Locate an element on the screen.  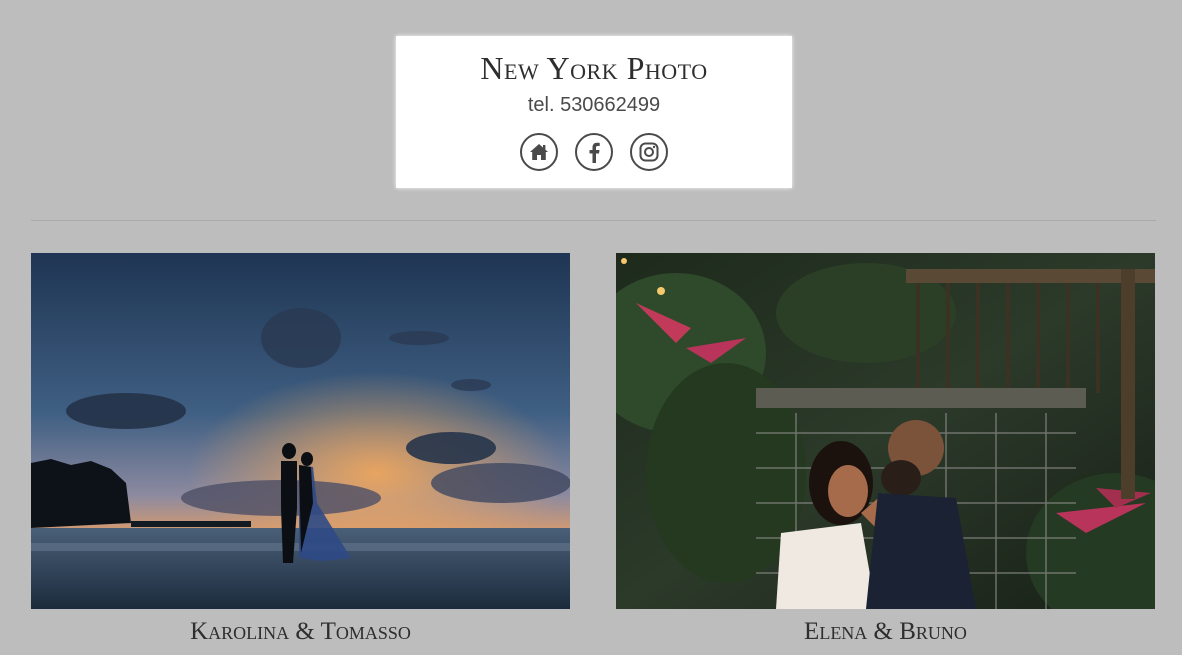
home-icon is located at coordinates (539, 152).